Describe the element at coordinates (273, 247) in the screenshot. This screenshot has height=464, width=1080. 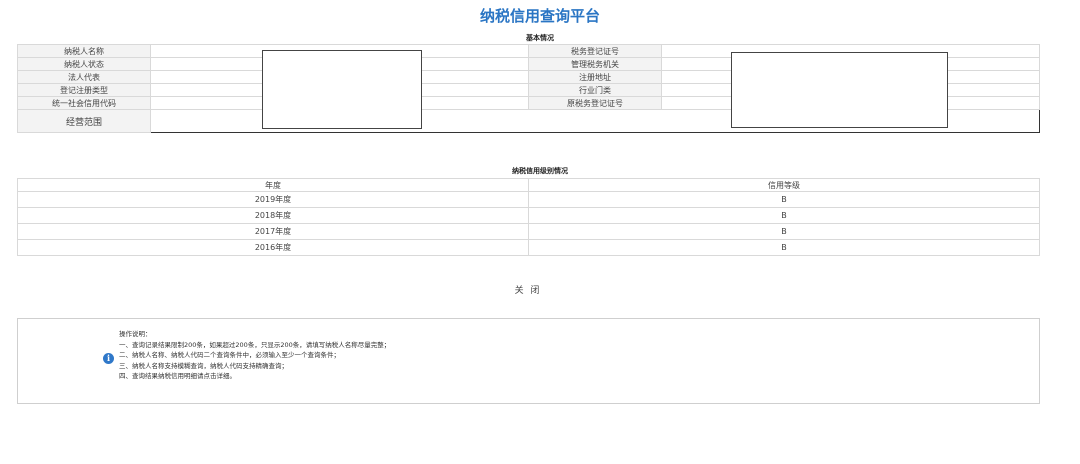
I see `year-cell: 2016年度` at that location.